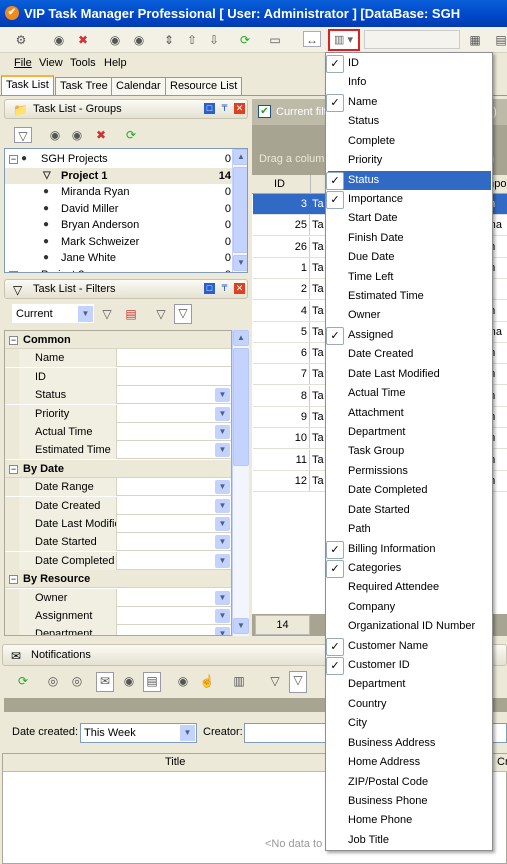 The width and height of the screenshot is (507, 864). I want to click on tree-item: +● Project 2 0, so click(119, 269).